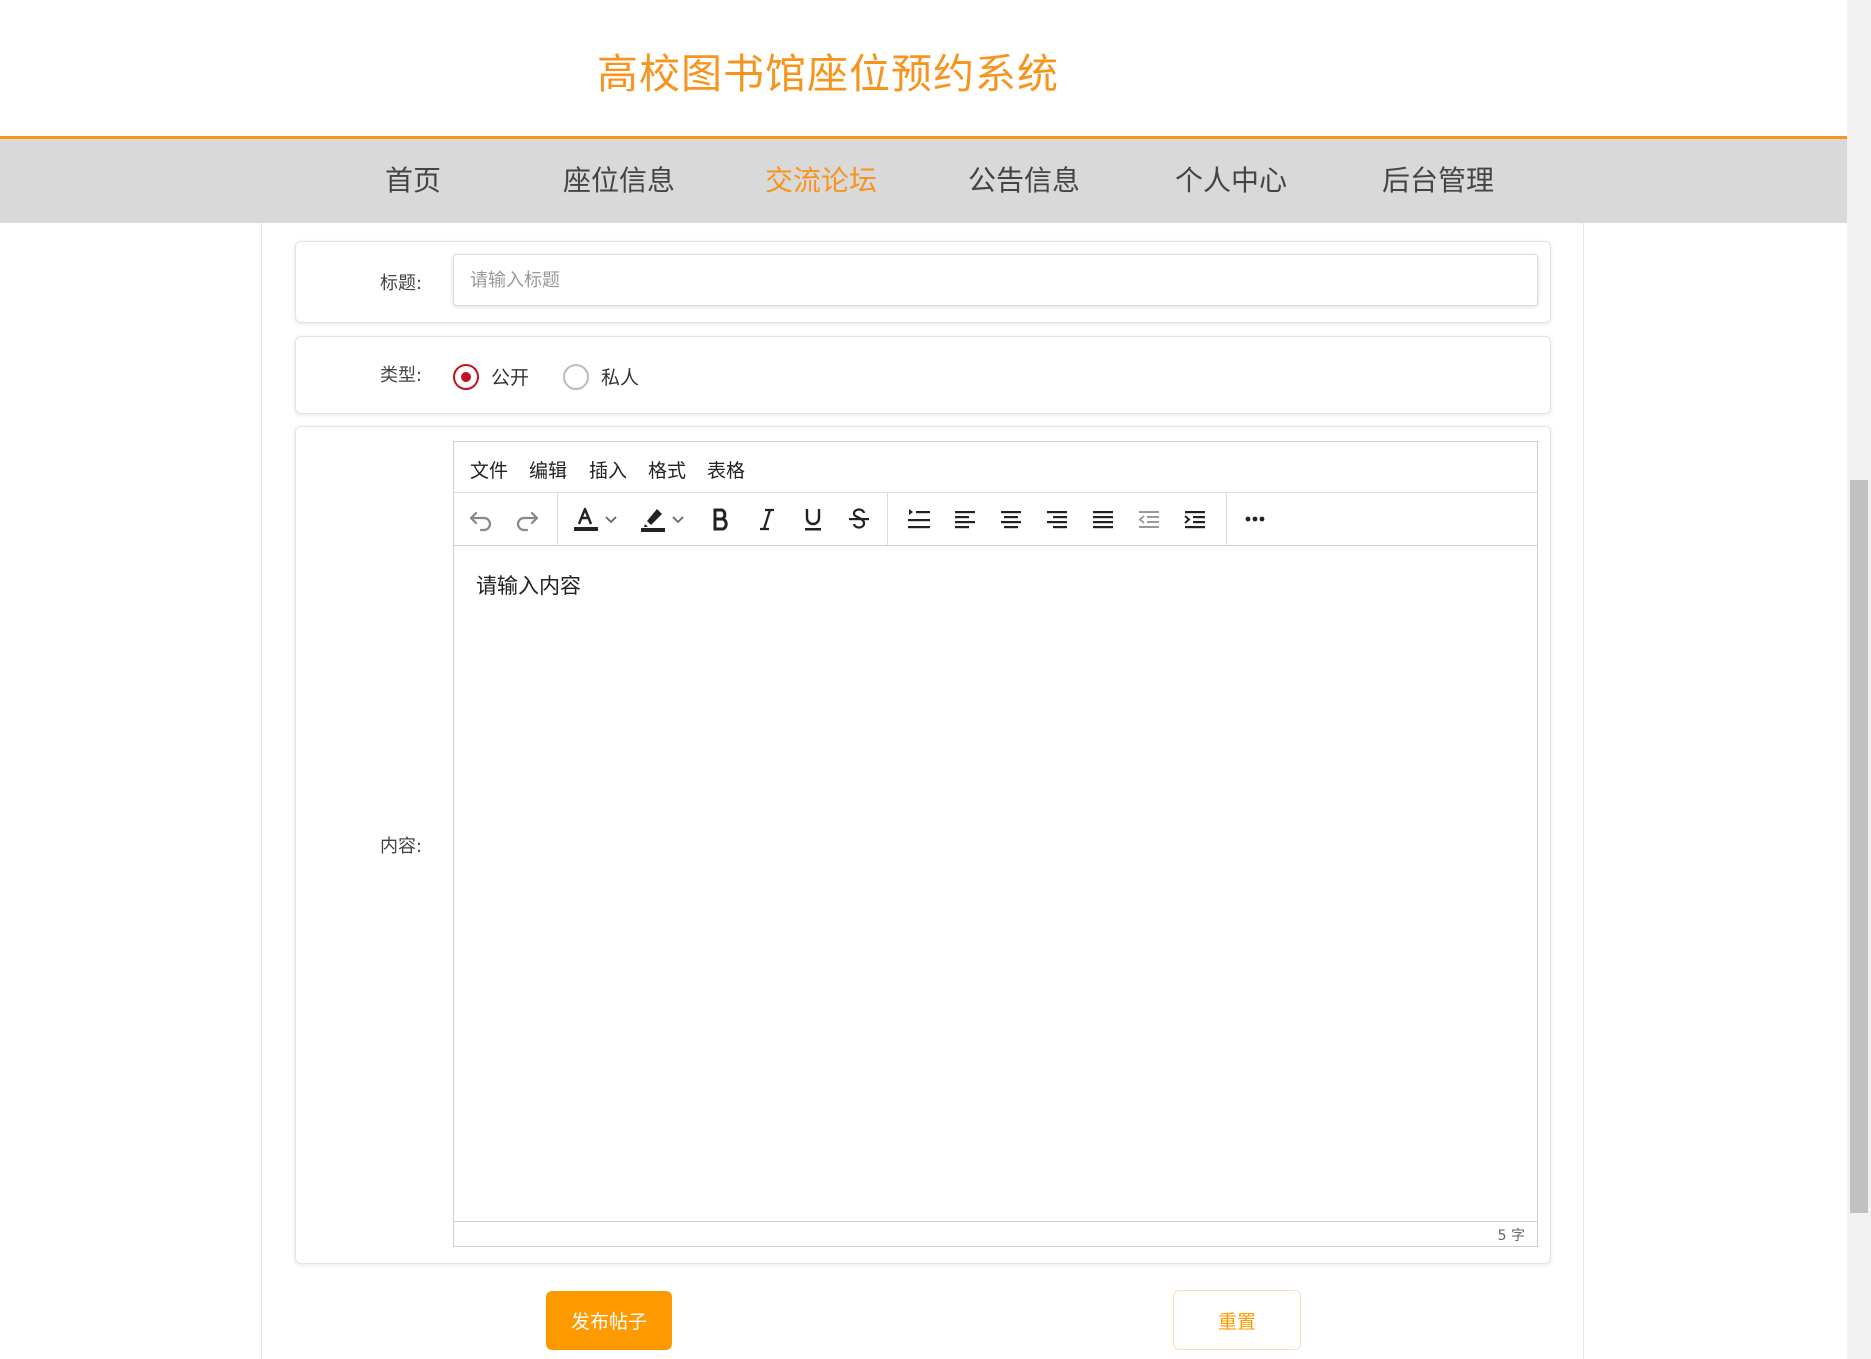  Describe the element at coordinates (510, 378) in the screenshot. I see `radio-public-label: 公开` at that location.